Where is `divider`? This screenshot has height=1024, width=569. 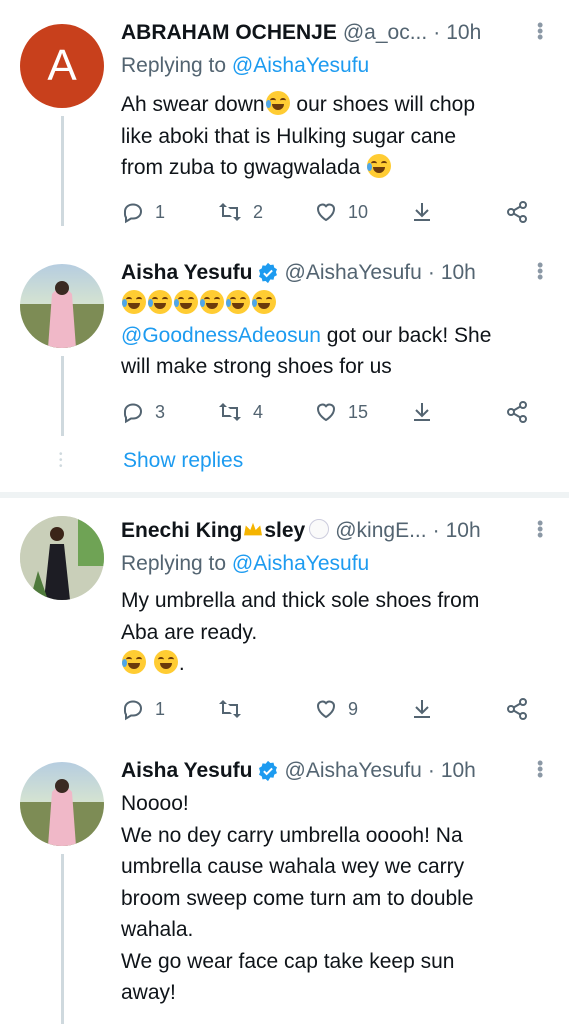 divider is located at coordinates (284, 495).